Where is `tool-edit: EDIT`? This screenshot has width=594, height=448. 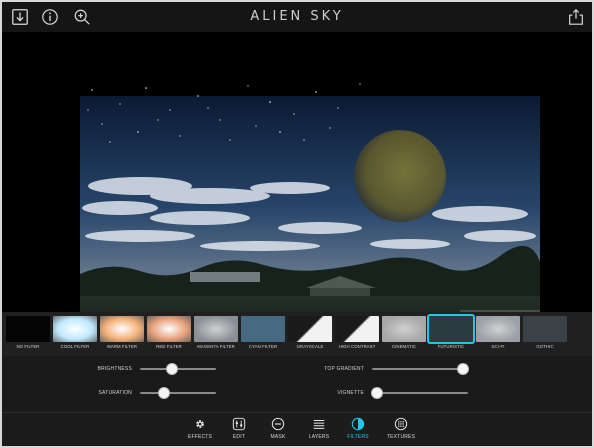 tool-edit: EDIT is located at coordinates (239, 428).